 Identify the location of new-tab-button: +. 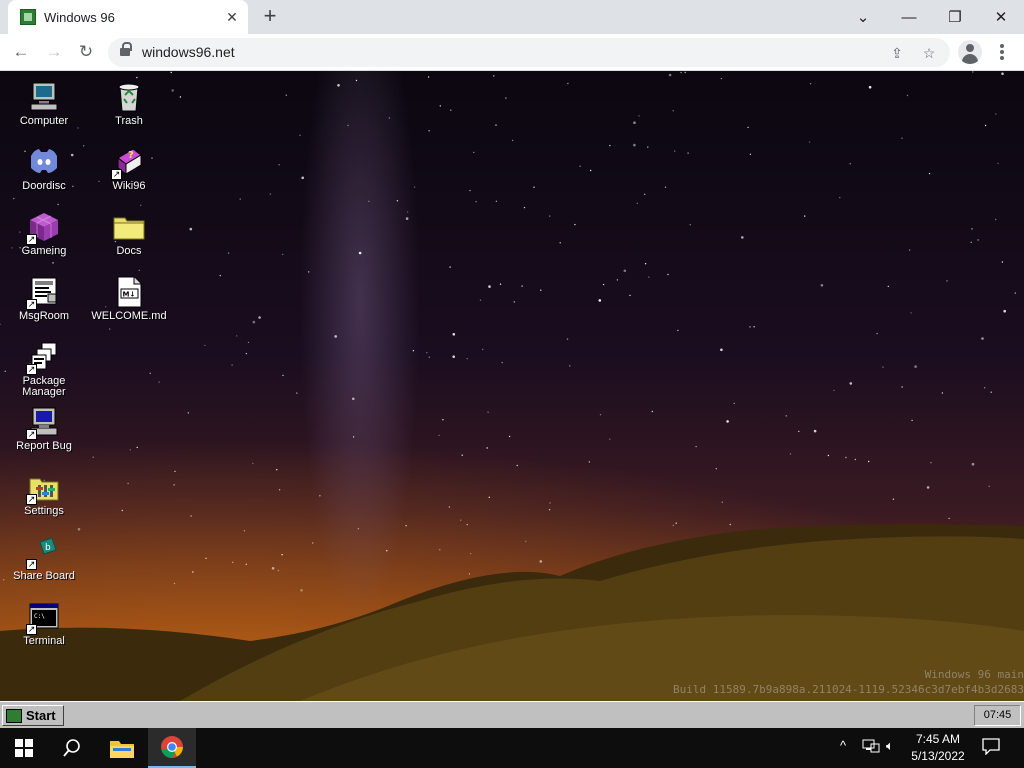
(270, 17).